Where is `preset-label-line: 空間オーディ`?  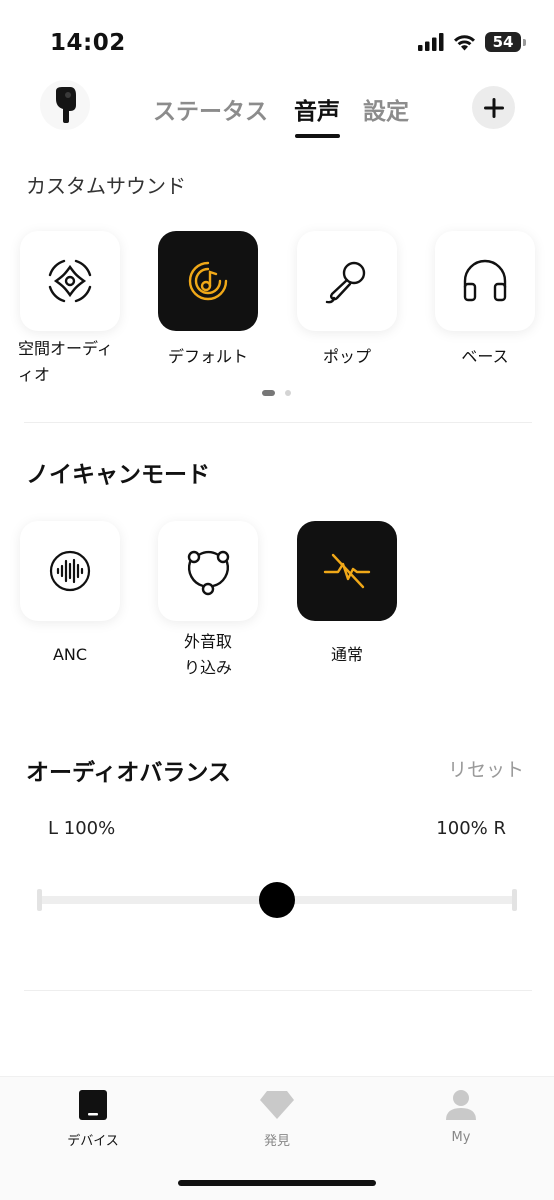 preset-label-line: 空間オーディ is located at coordinates (65, 348).